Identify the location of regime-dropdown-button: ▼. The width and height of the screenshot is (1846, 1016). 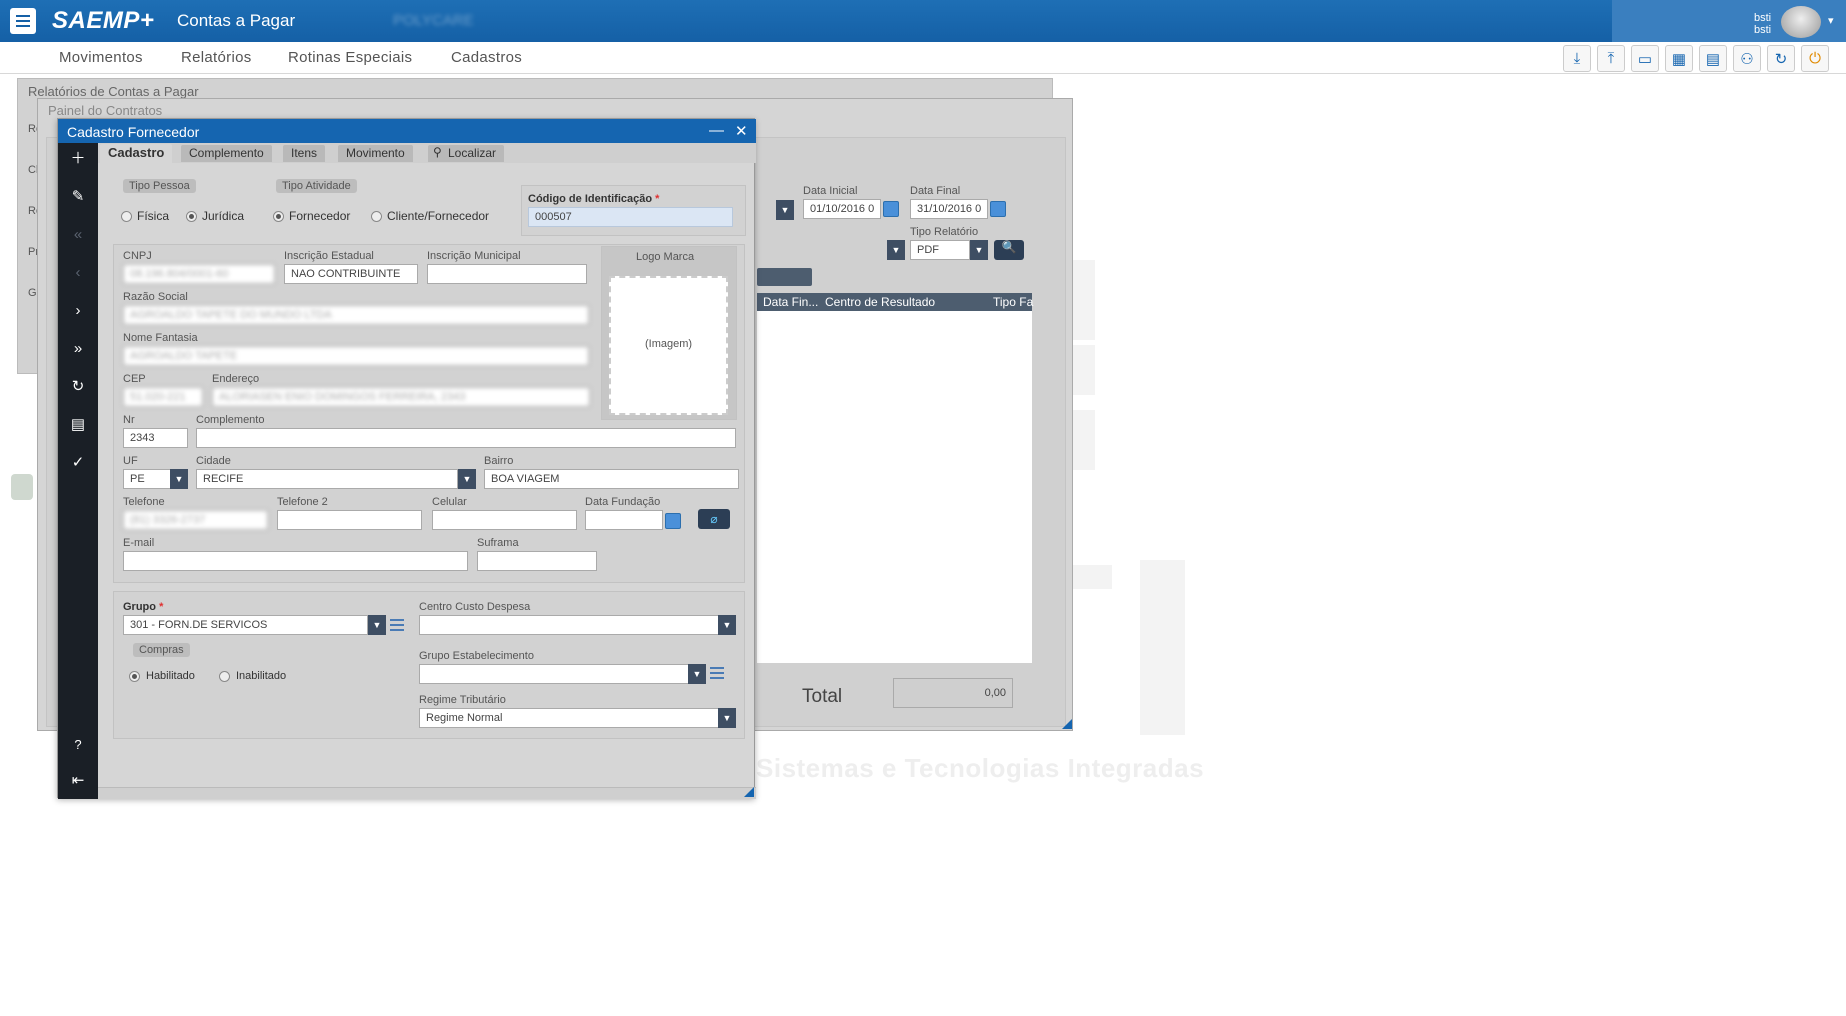
(727, 718).